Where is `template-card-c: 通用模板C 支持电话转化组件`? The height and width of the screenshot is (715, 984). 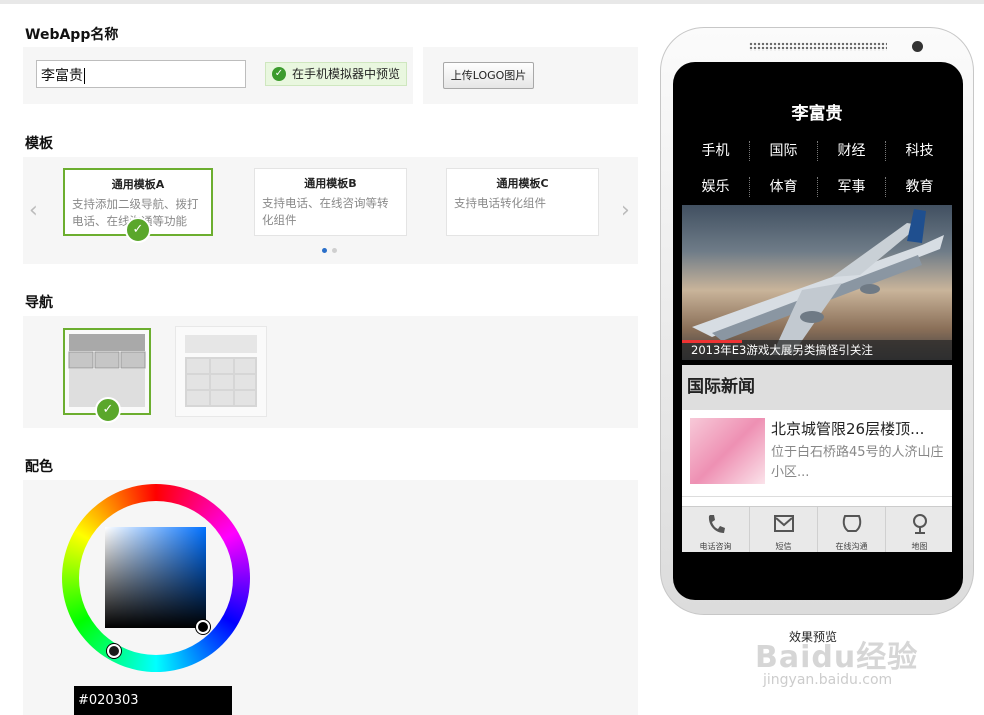 template-card-c: 通用模板C 支持电话转化组件 is located at coordinates (522, 202).